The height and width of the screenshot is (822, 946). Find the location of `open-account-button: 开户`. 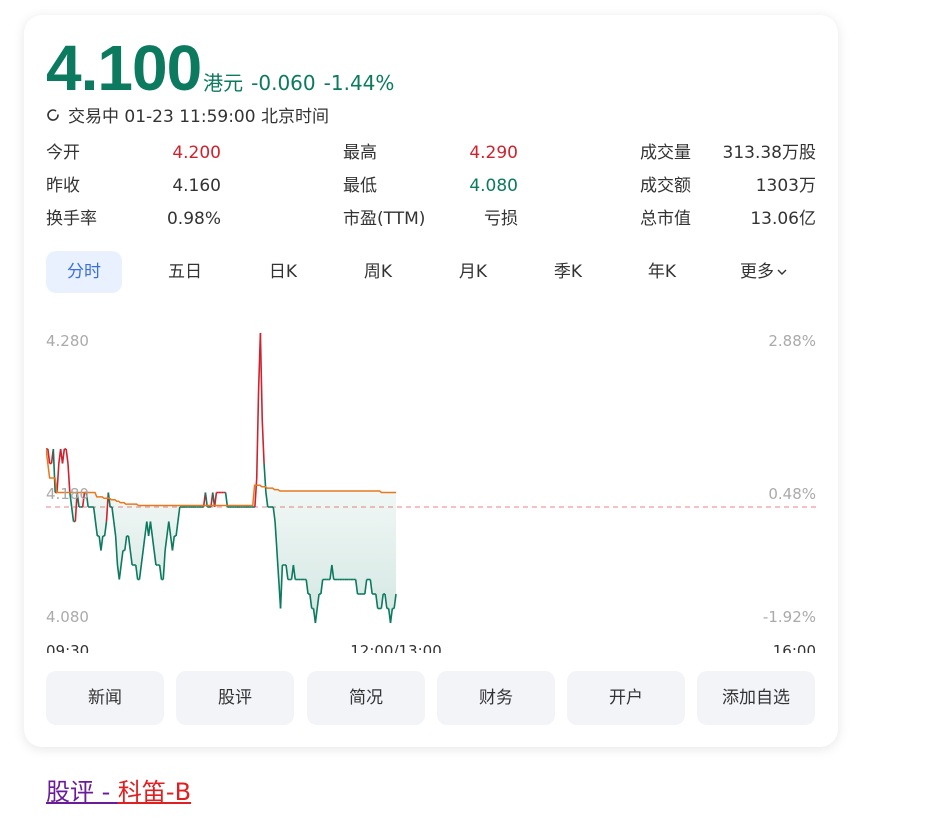

open-account-button: 开户 is located at coordinates (626, 698).